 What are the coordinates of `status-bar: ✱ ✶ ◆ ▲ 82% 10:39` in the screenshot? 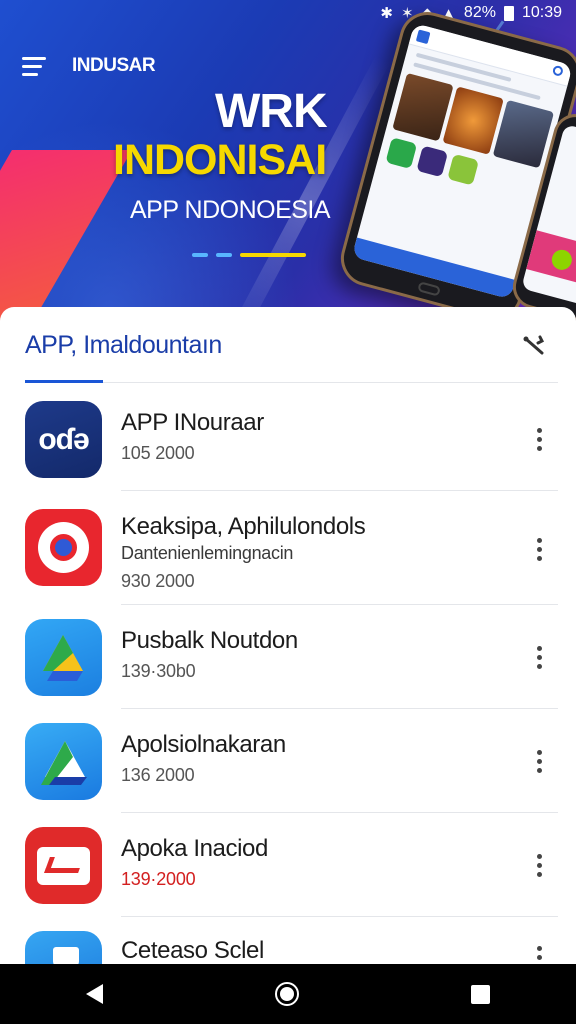 It's located at (288, 13).